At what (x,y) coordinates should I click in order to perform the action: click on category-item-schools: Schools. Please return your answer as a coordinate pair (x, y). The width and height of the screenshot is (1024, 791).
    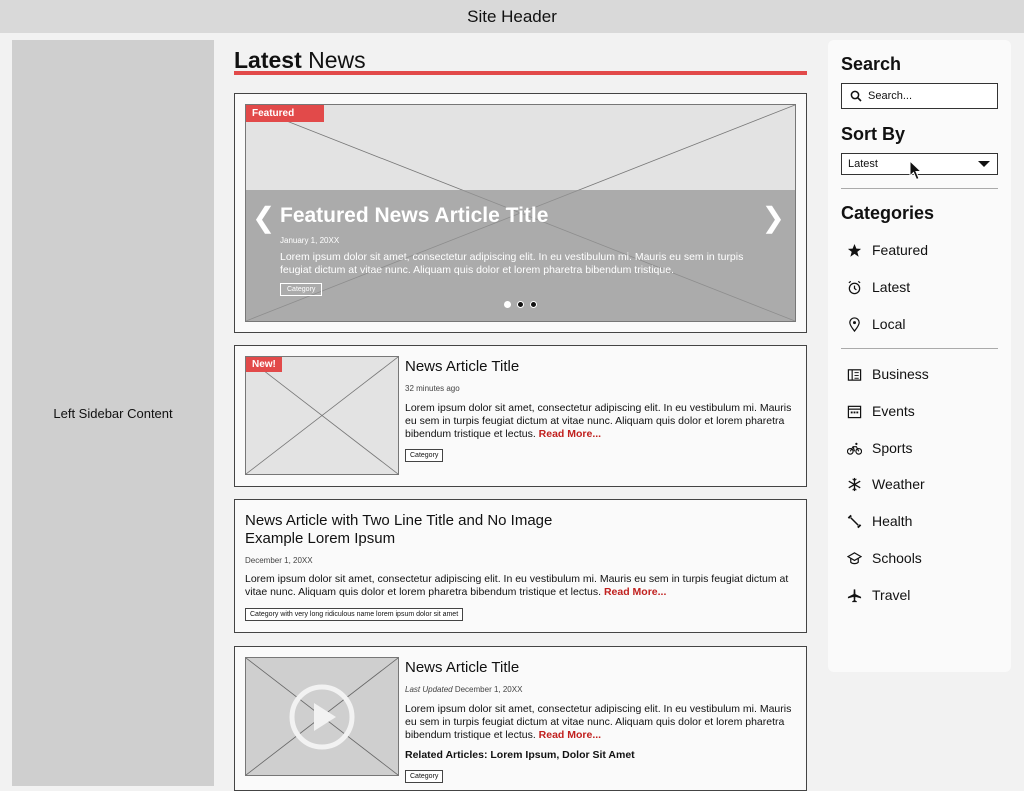
    Looking at the image, I should click on (884, 558).